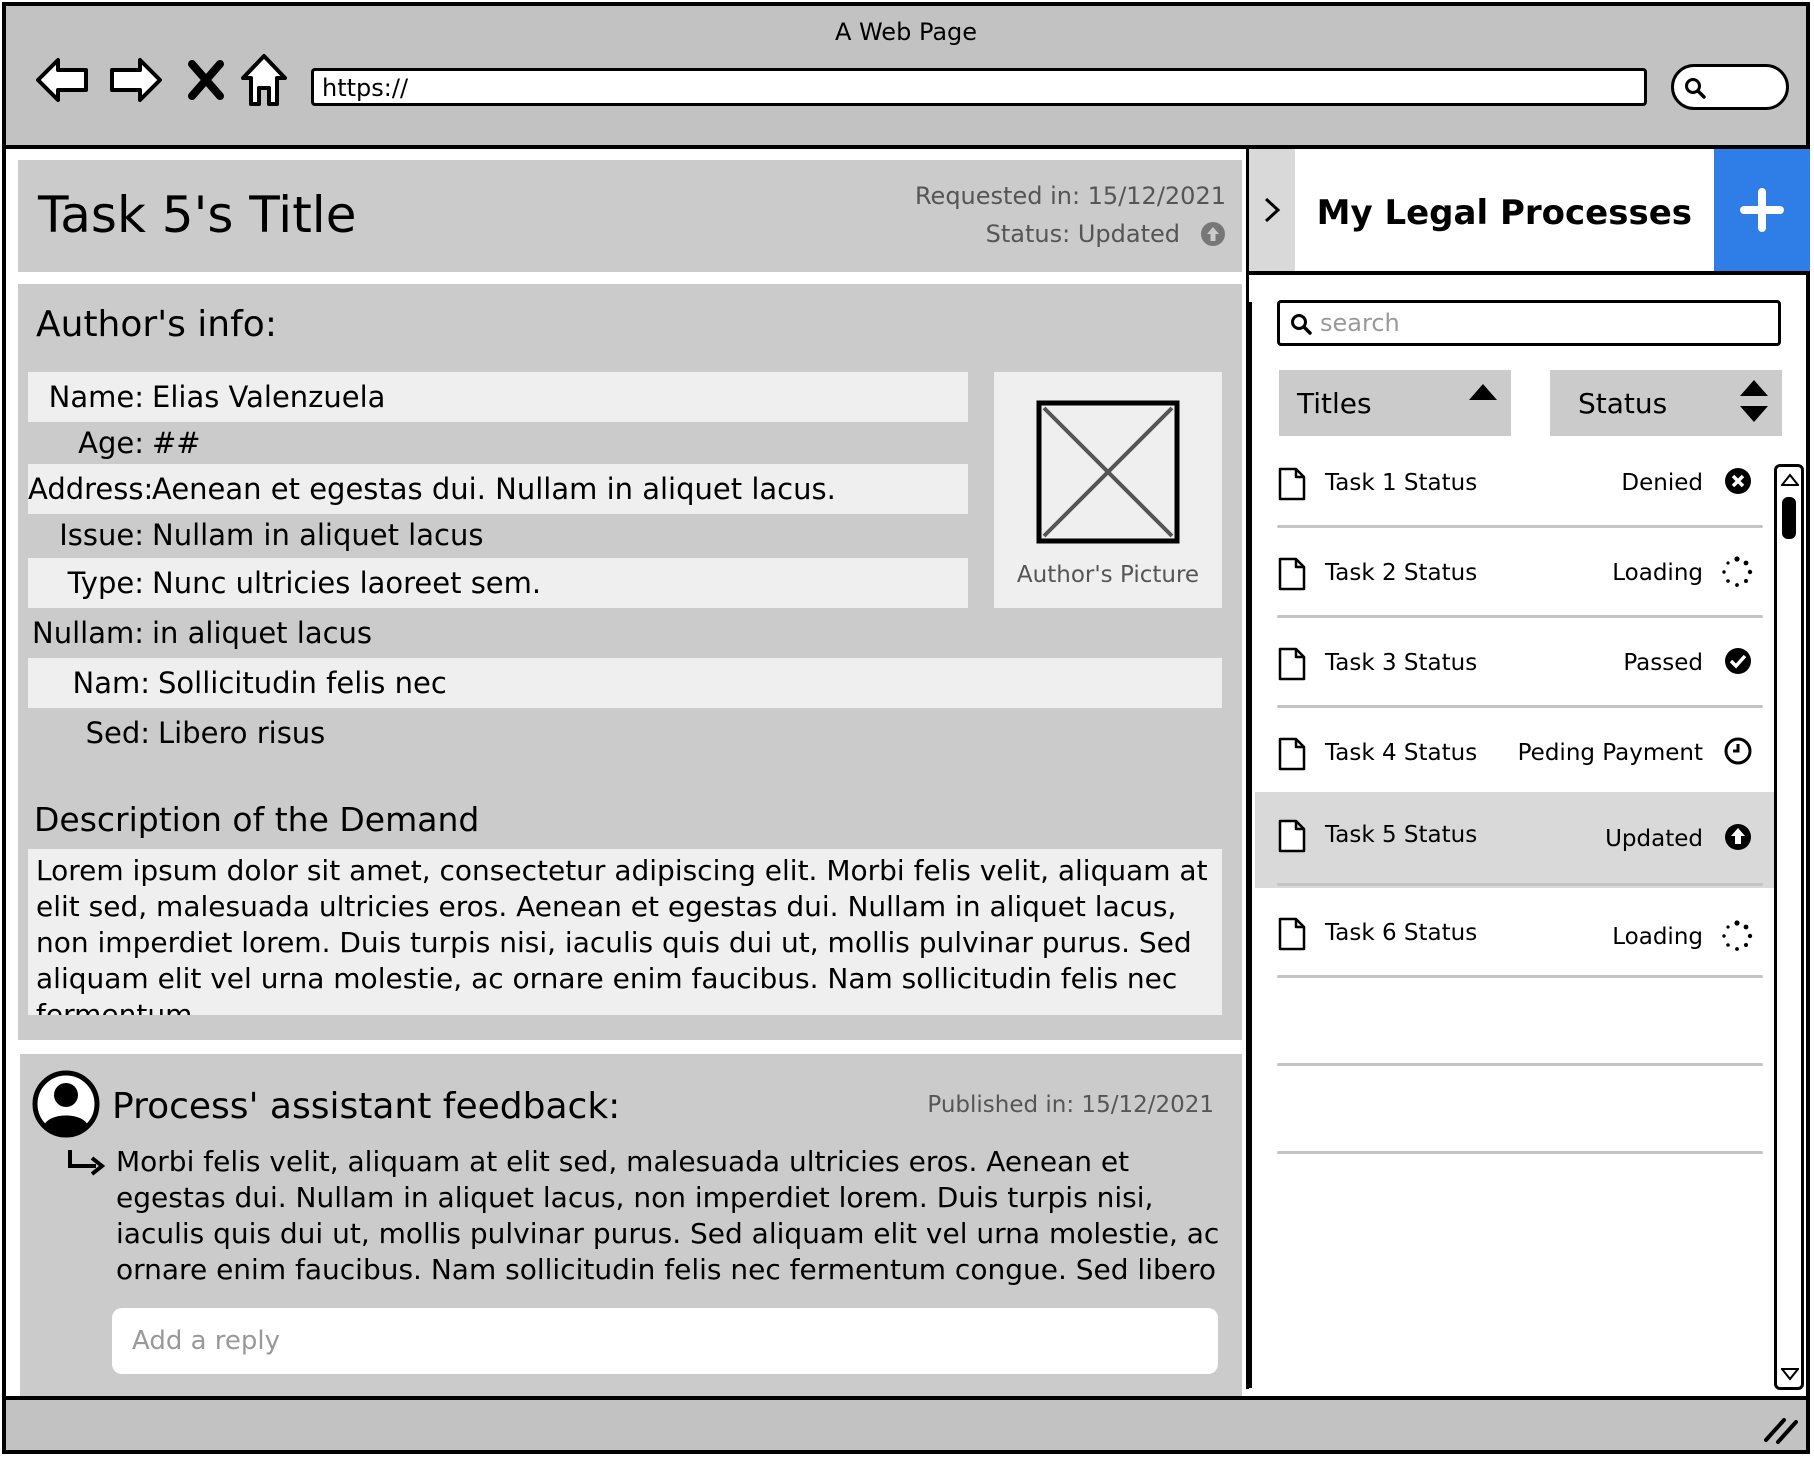  What do you see at coordinates (96, 397) in the screenshot?
I see `field-label: Name:` at bounding box center [96, 397].